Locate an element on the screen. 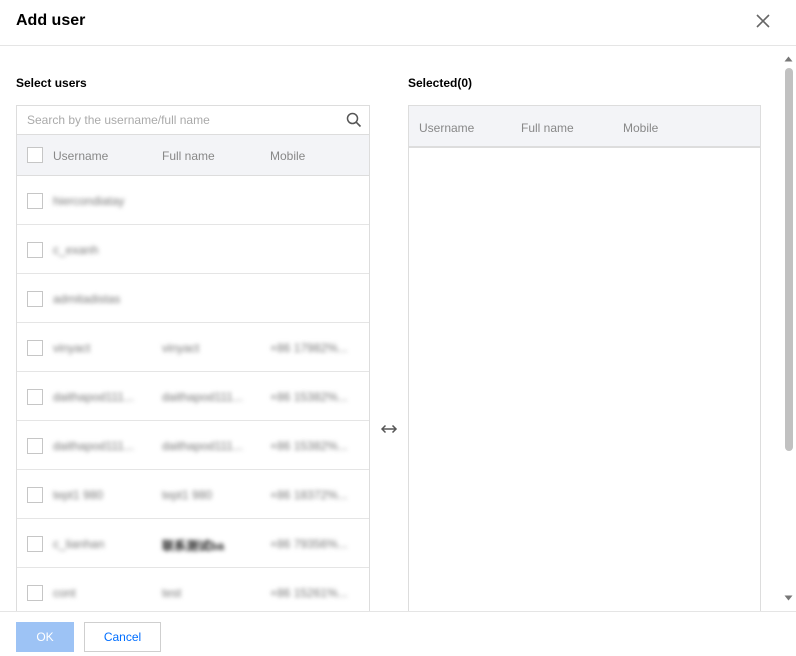  swap-arrows-icon is located at coordinates (389, 429).